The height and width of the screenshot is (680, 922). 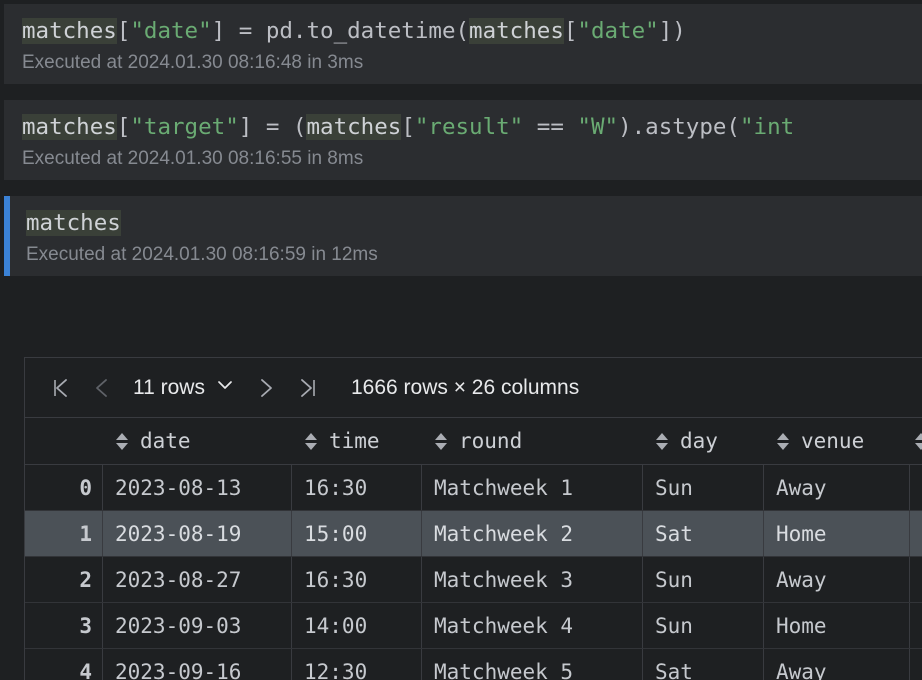 What do you see at coordinates (531, 533) in the screenshot?
I see `table-cell-round: Matchweek 2` at bounding box center [531, 533].